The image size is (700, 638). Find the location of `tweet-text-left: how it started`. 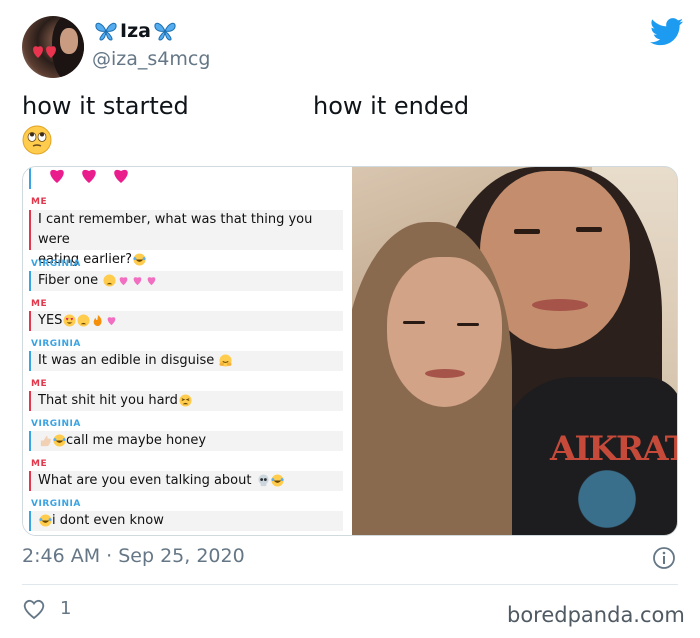

tweet-text-left: how it started is located at coordinates (105, 106).